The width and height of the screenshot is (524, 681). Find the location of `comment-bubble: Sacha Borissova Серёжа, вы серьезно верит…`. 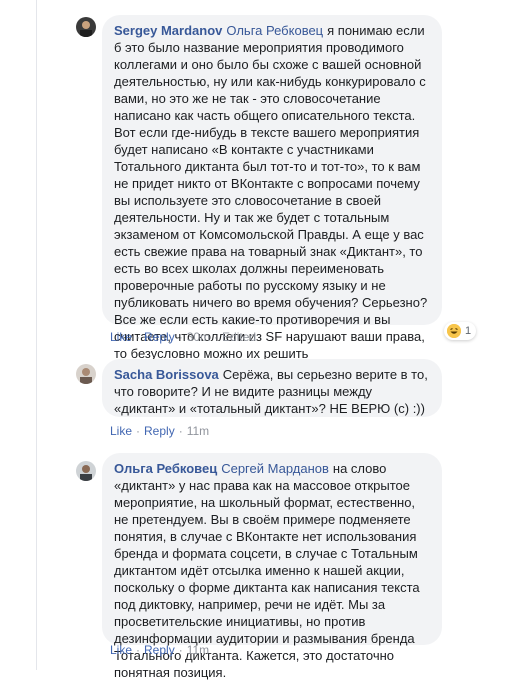

comment-bubble: Sacha Borissova Серёжа, вы серьезно верит… is located at coordinates (272, 388).